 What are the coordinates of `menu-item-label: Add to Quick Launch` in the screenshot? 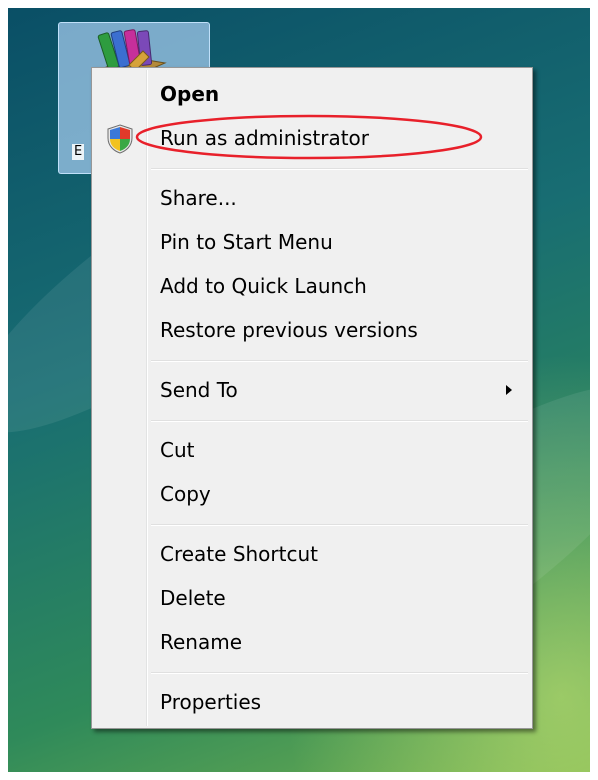 It's located at (263, 286).